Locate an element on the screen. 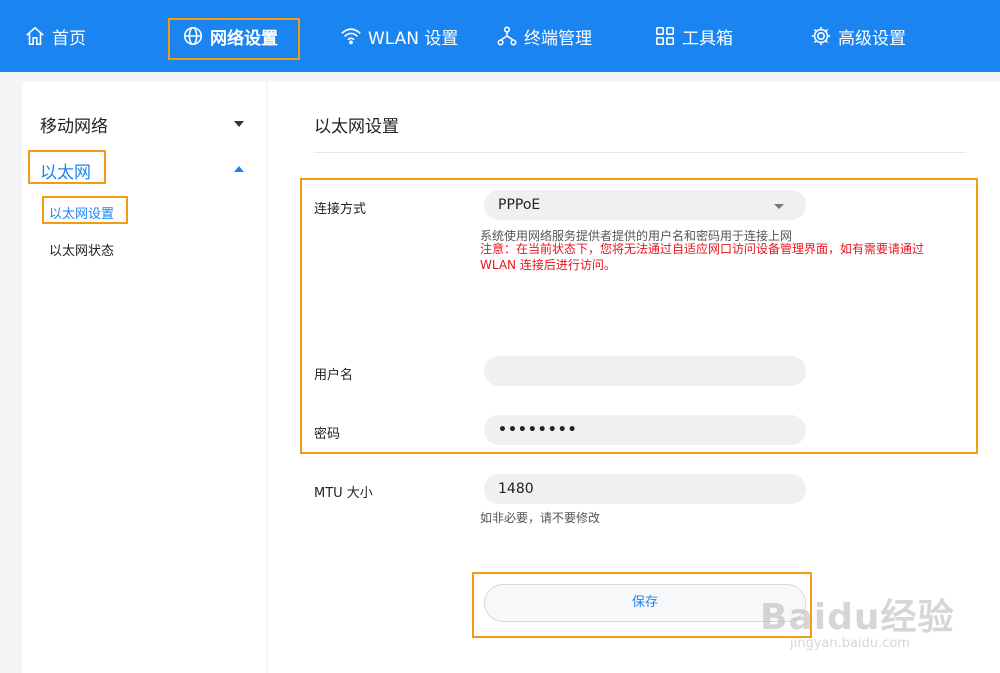 This screenshot has height=673, width=1000. password-label: 密码 is located at coordinates (327, 434).